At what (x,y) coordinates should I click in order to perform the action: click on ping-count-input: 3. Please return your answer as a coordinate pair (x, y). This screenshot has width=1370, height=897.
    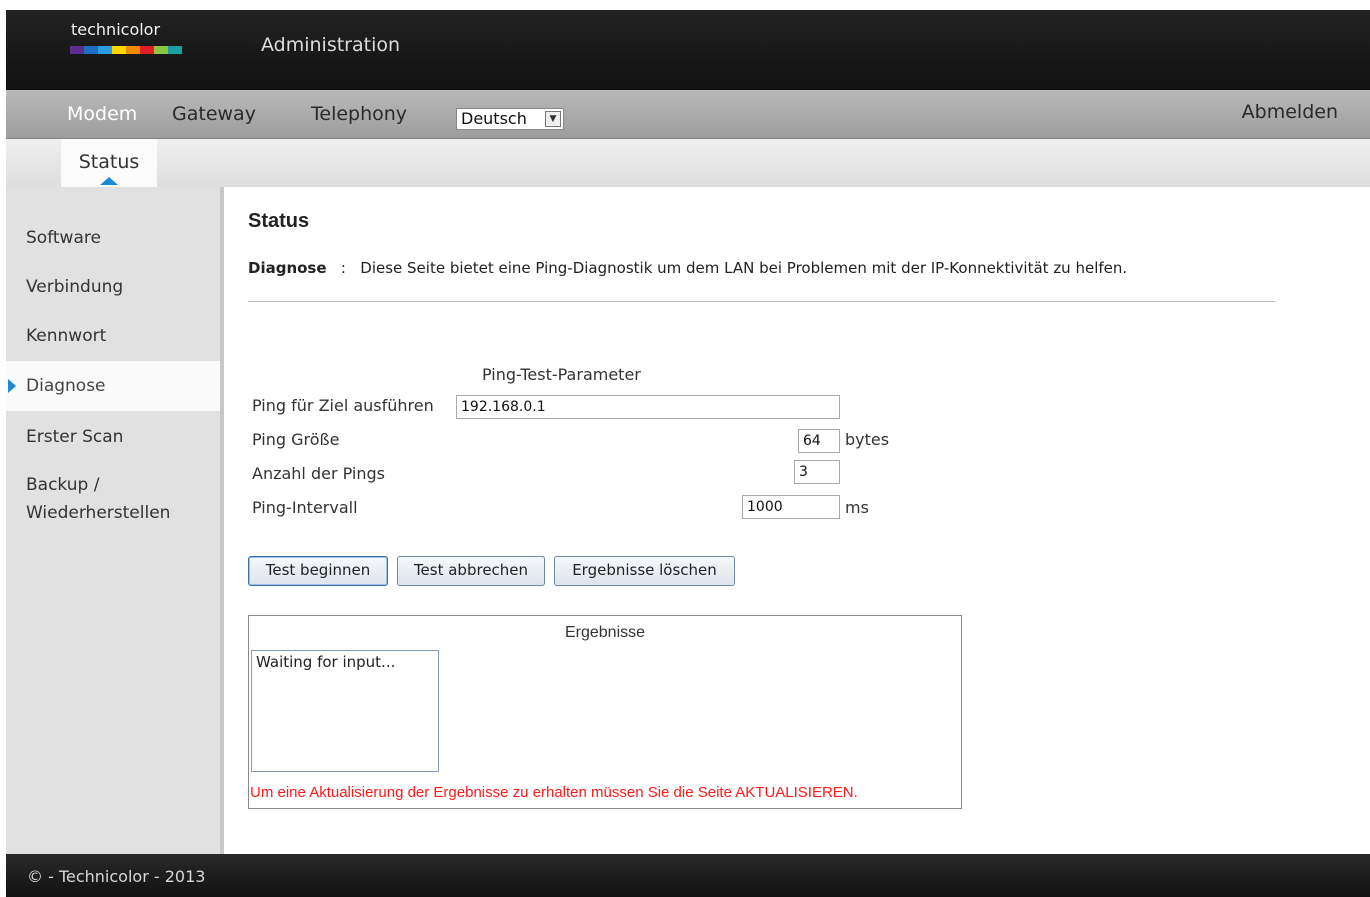
    Looking at the image, I should click on (817, 472).